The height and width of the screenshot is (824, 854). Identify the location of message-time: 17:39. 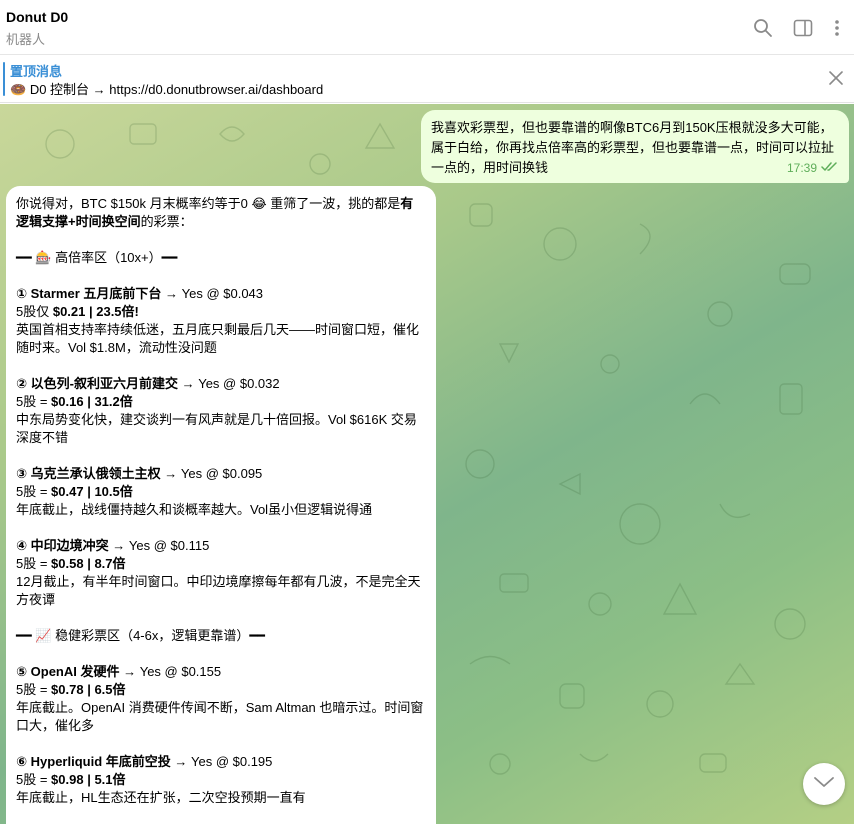
(801, 168).